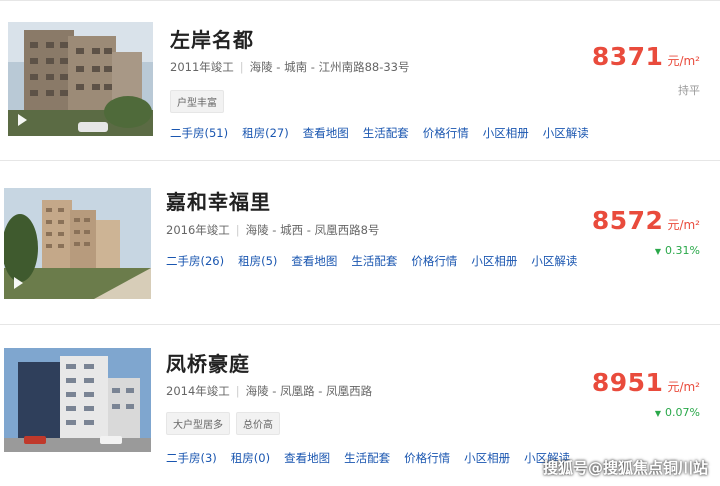  What do you see at coordinates (202, 67) in the screenshot?
I see `build-year: 2011年竣工` at bounding box center [202, 67].